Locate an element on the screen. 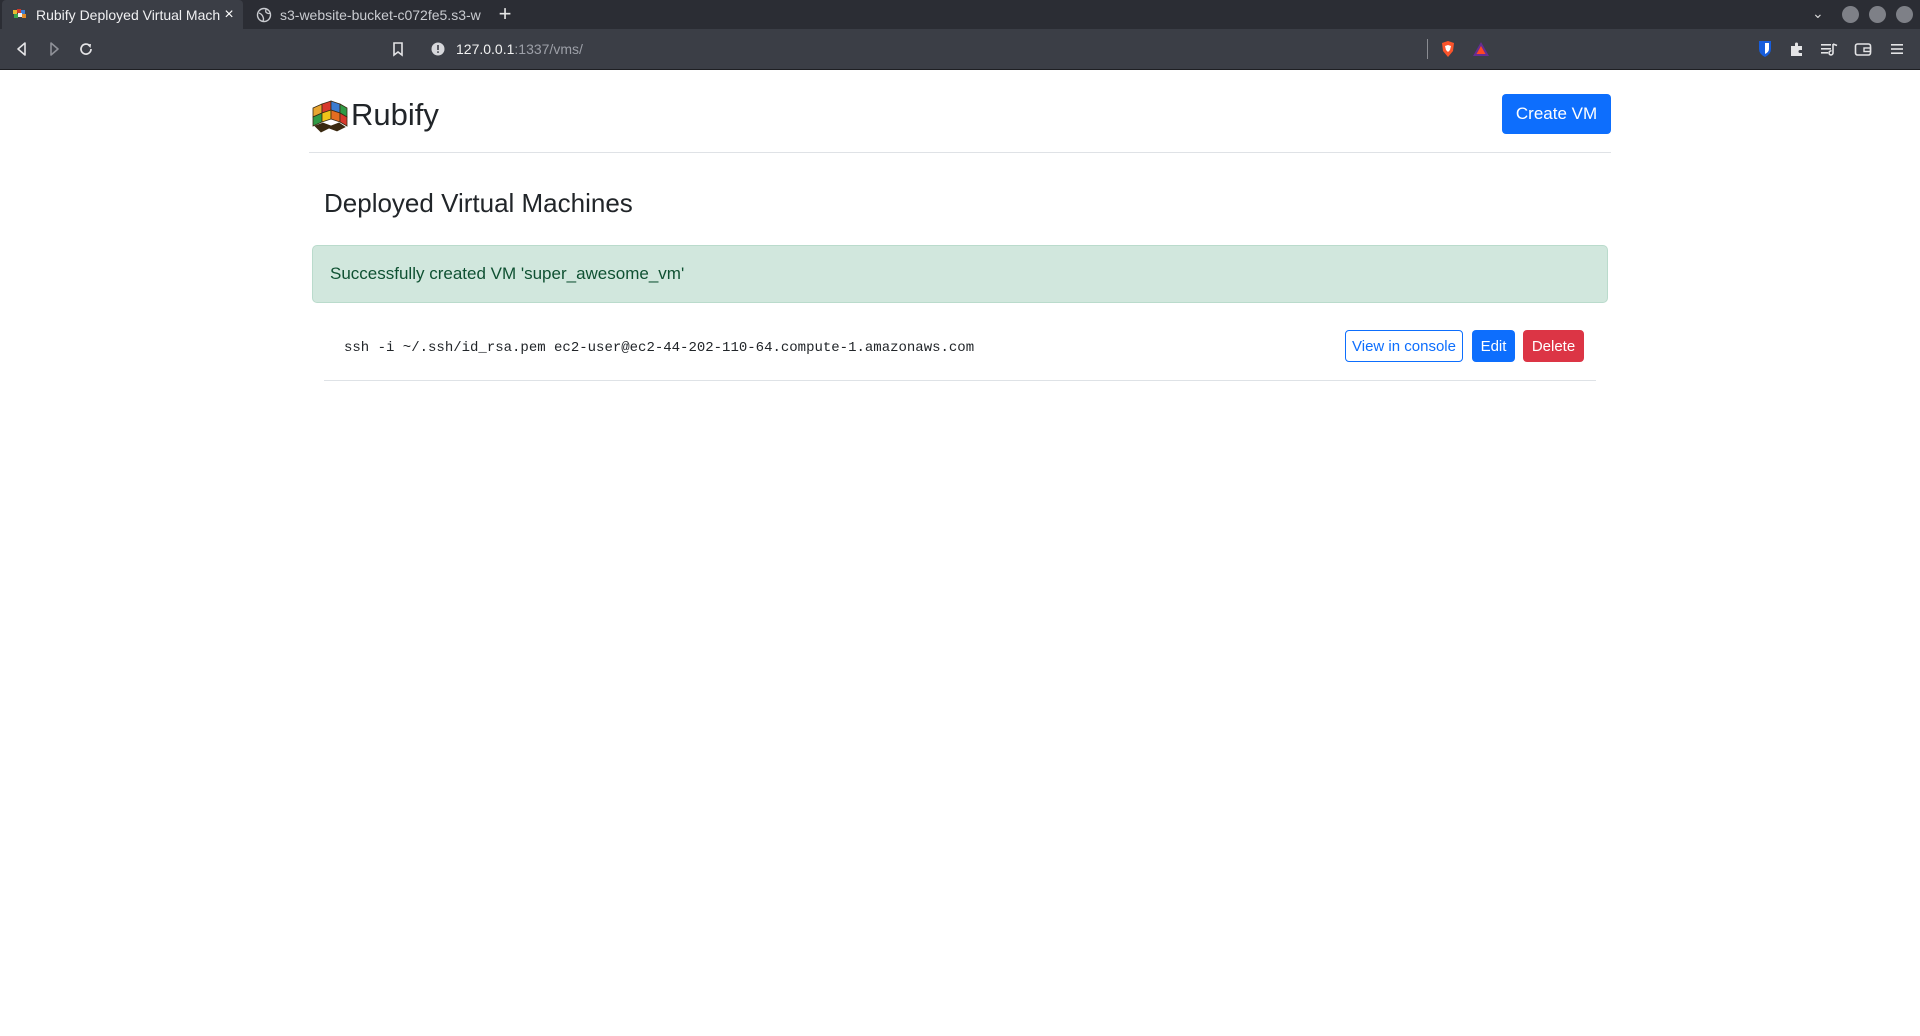 This screenshot has width=1920, height=1036. tab-list-chevron-icon: ⌄ is located at coordinates (1818, 13).